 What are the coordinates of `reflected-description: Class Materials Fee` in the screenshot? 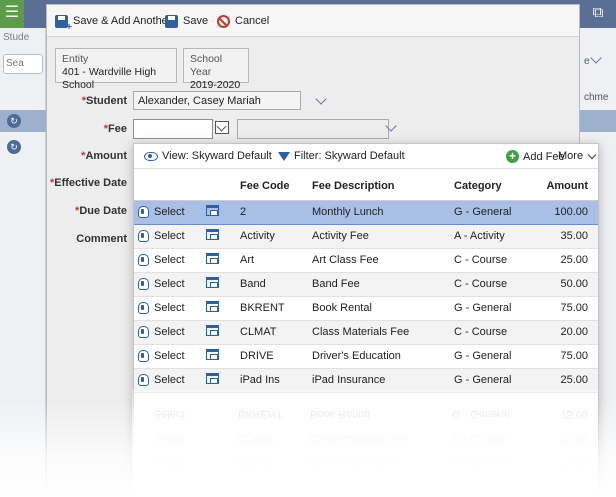 It's located at (359, 438).